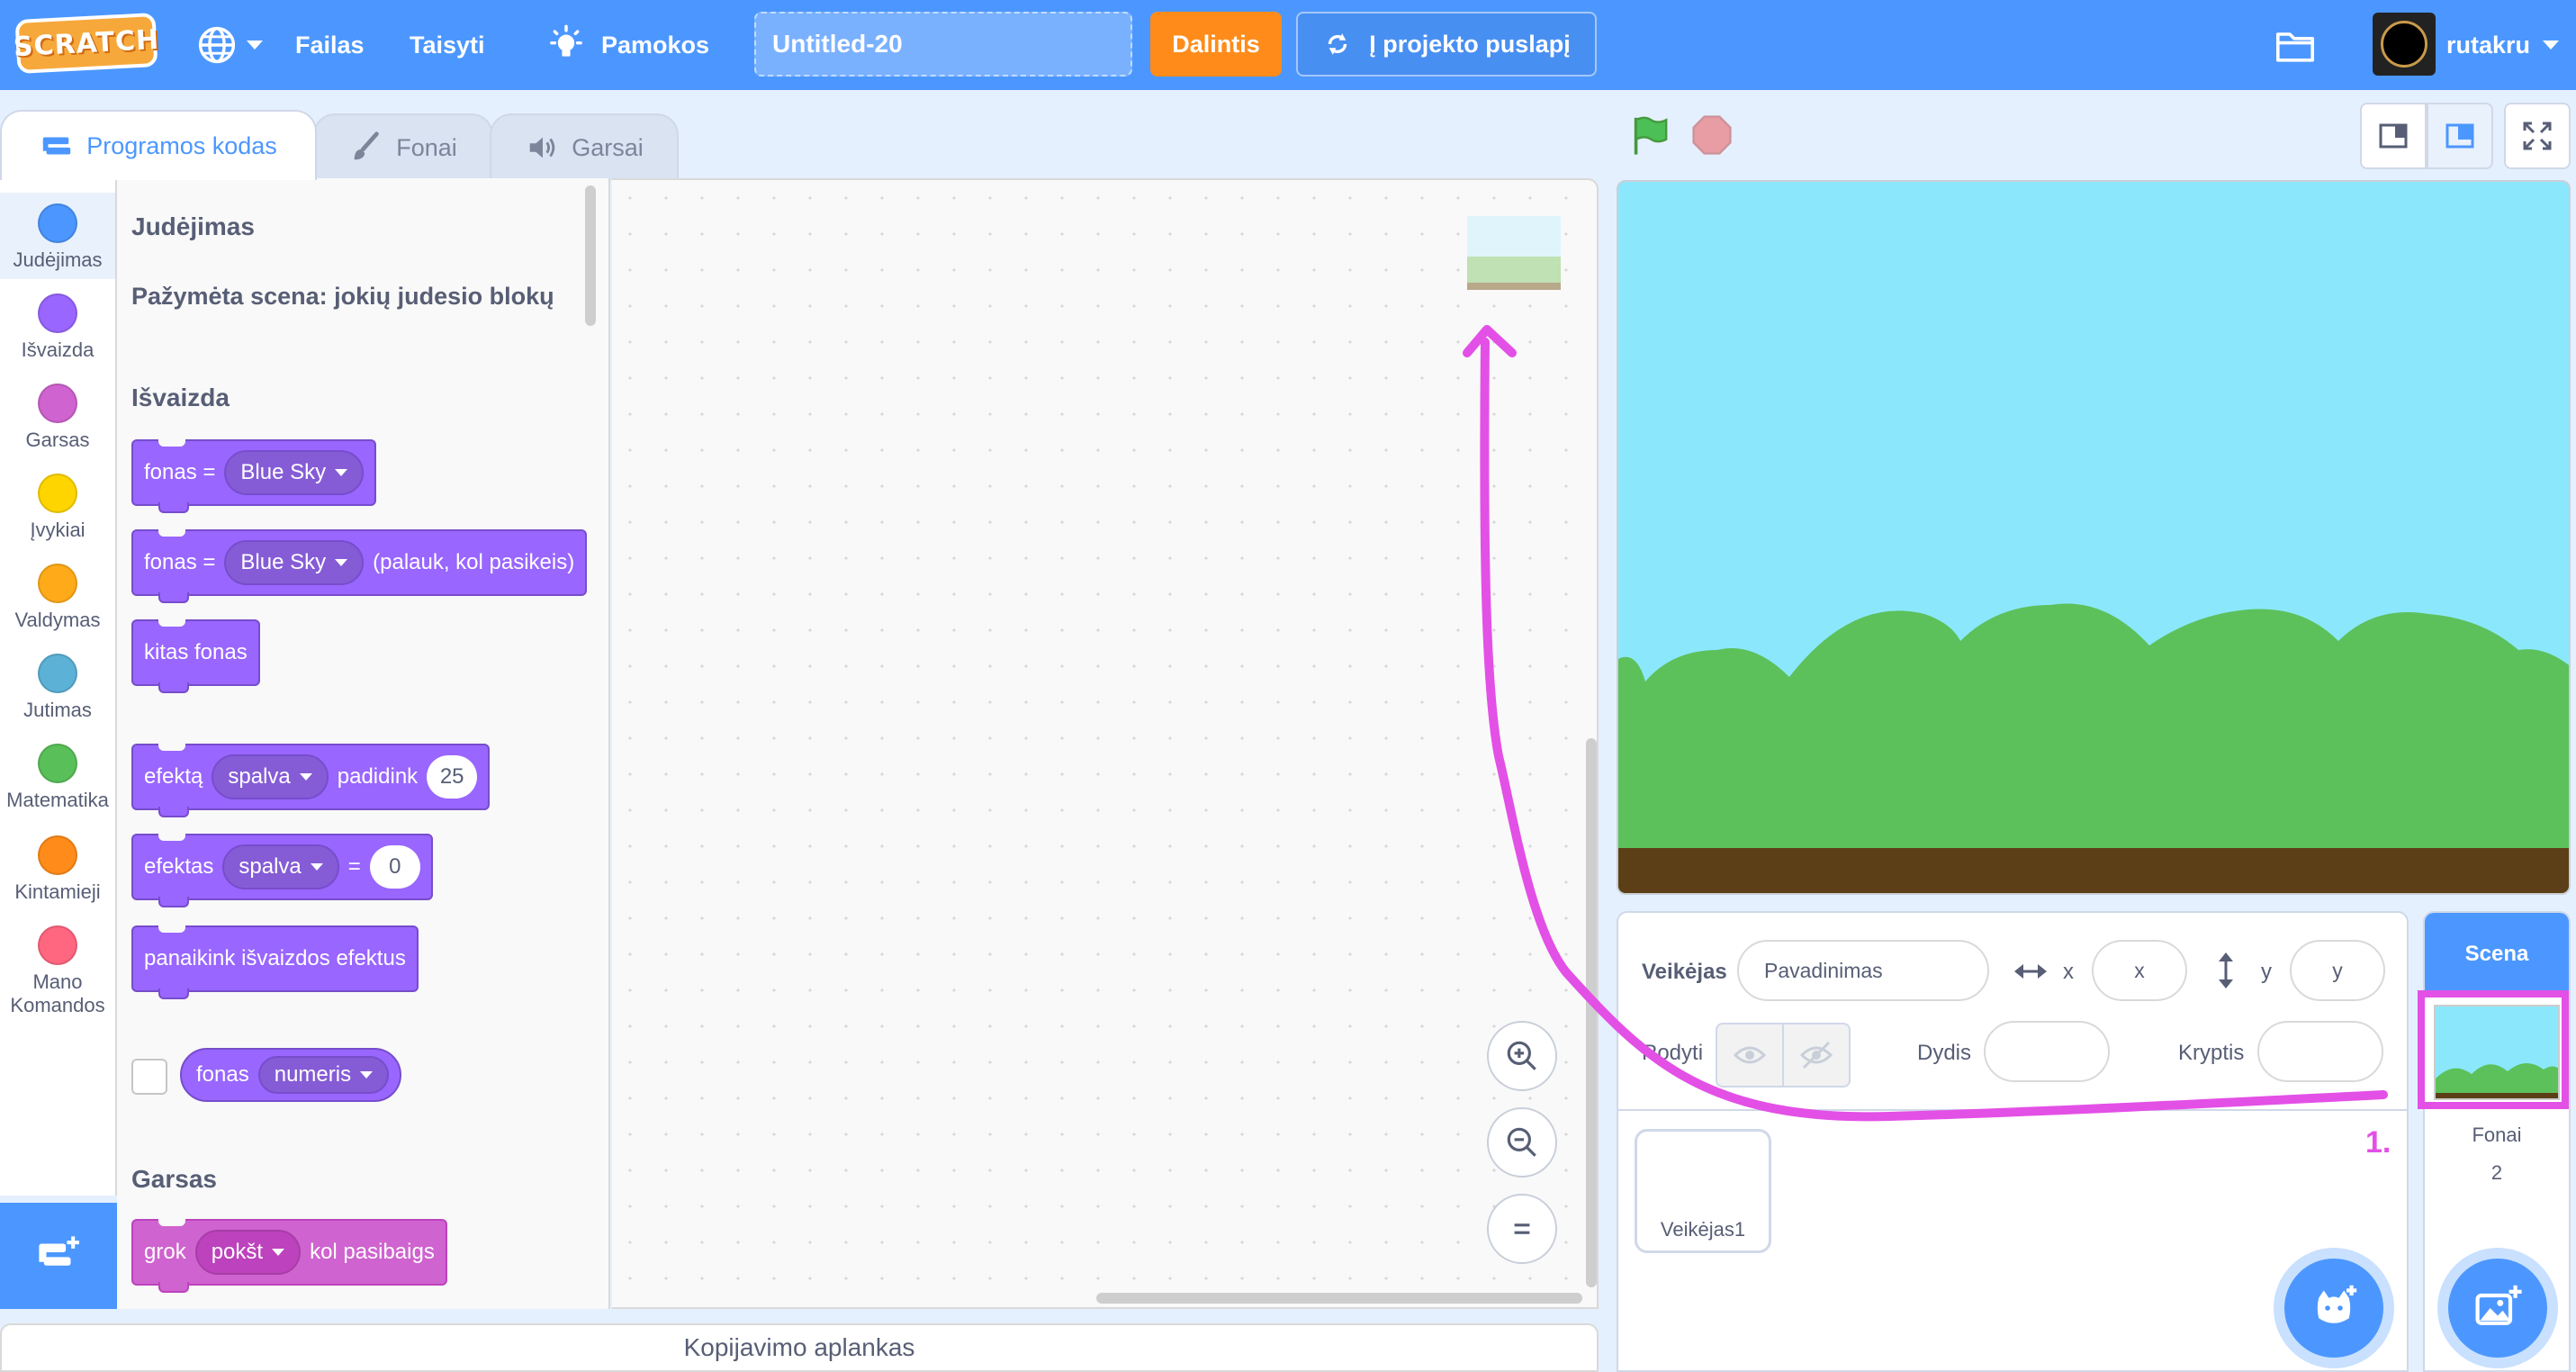  What do you see at coordinates (2337, 970) in the screenshot?
I see `y-input: y` at bounding box center [2337, 970].